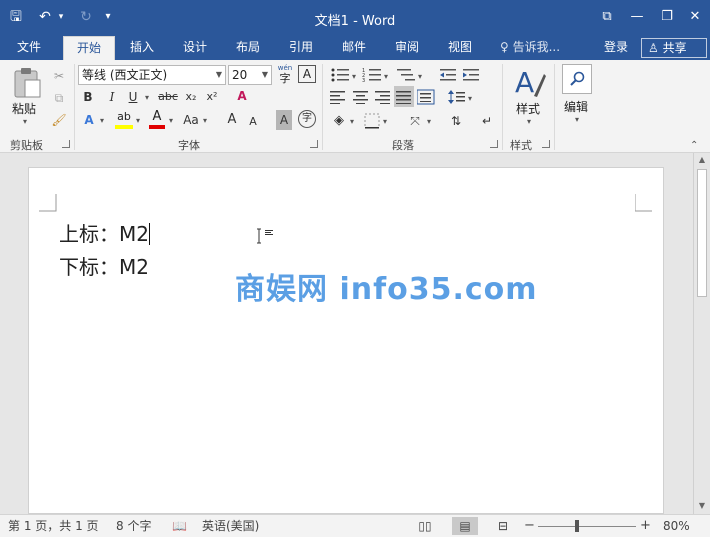 The image size is (710, 537). Describe the element at coordinates (529, 526) in the screenshot. I see `zoom-out-button: −` at that location.